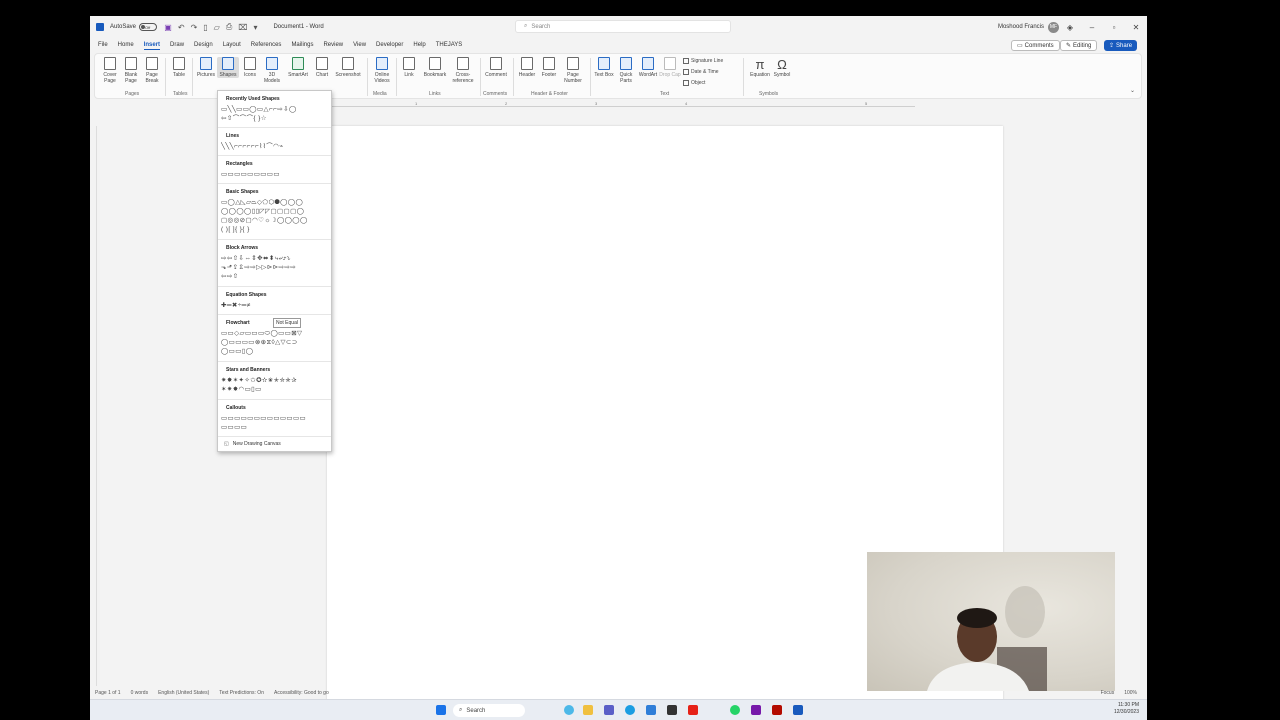 The width and height of the screenshot is (1280, 720). I want to click on terminal-icon, so click(672, 710).